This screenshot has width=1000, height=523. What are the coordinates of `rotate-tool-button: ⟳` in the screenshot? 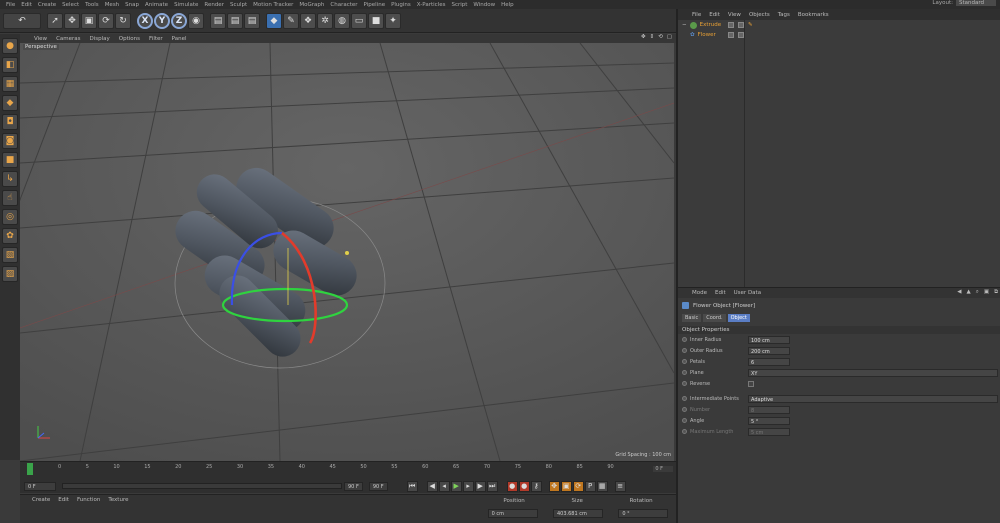 It's located at (106, 20).